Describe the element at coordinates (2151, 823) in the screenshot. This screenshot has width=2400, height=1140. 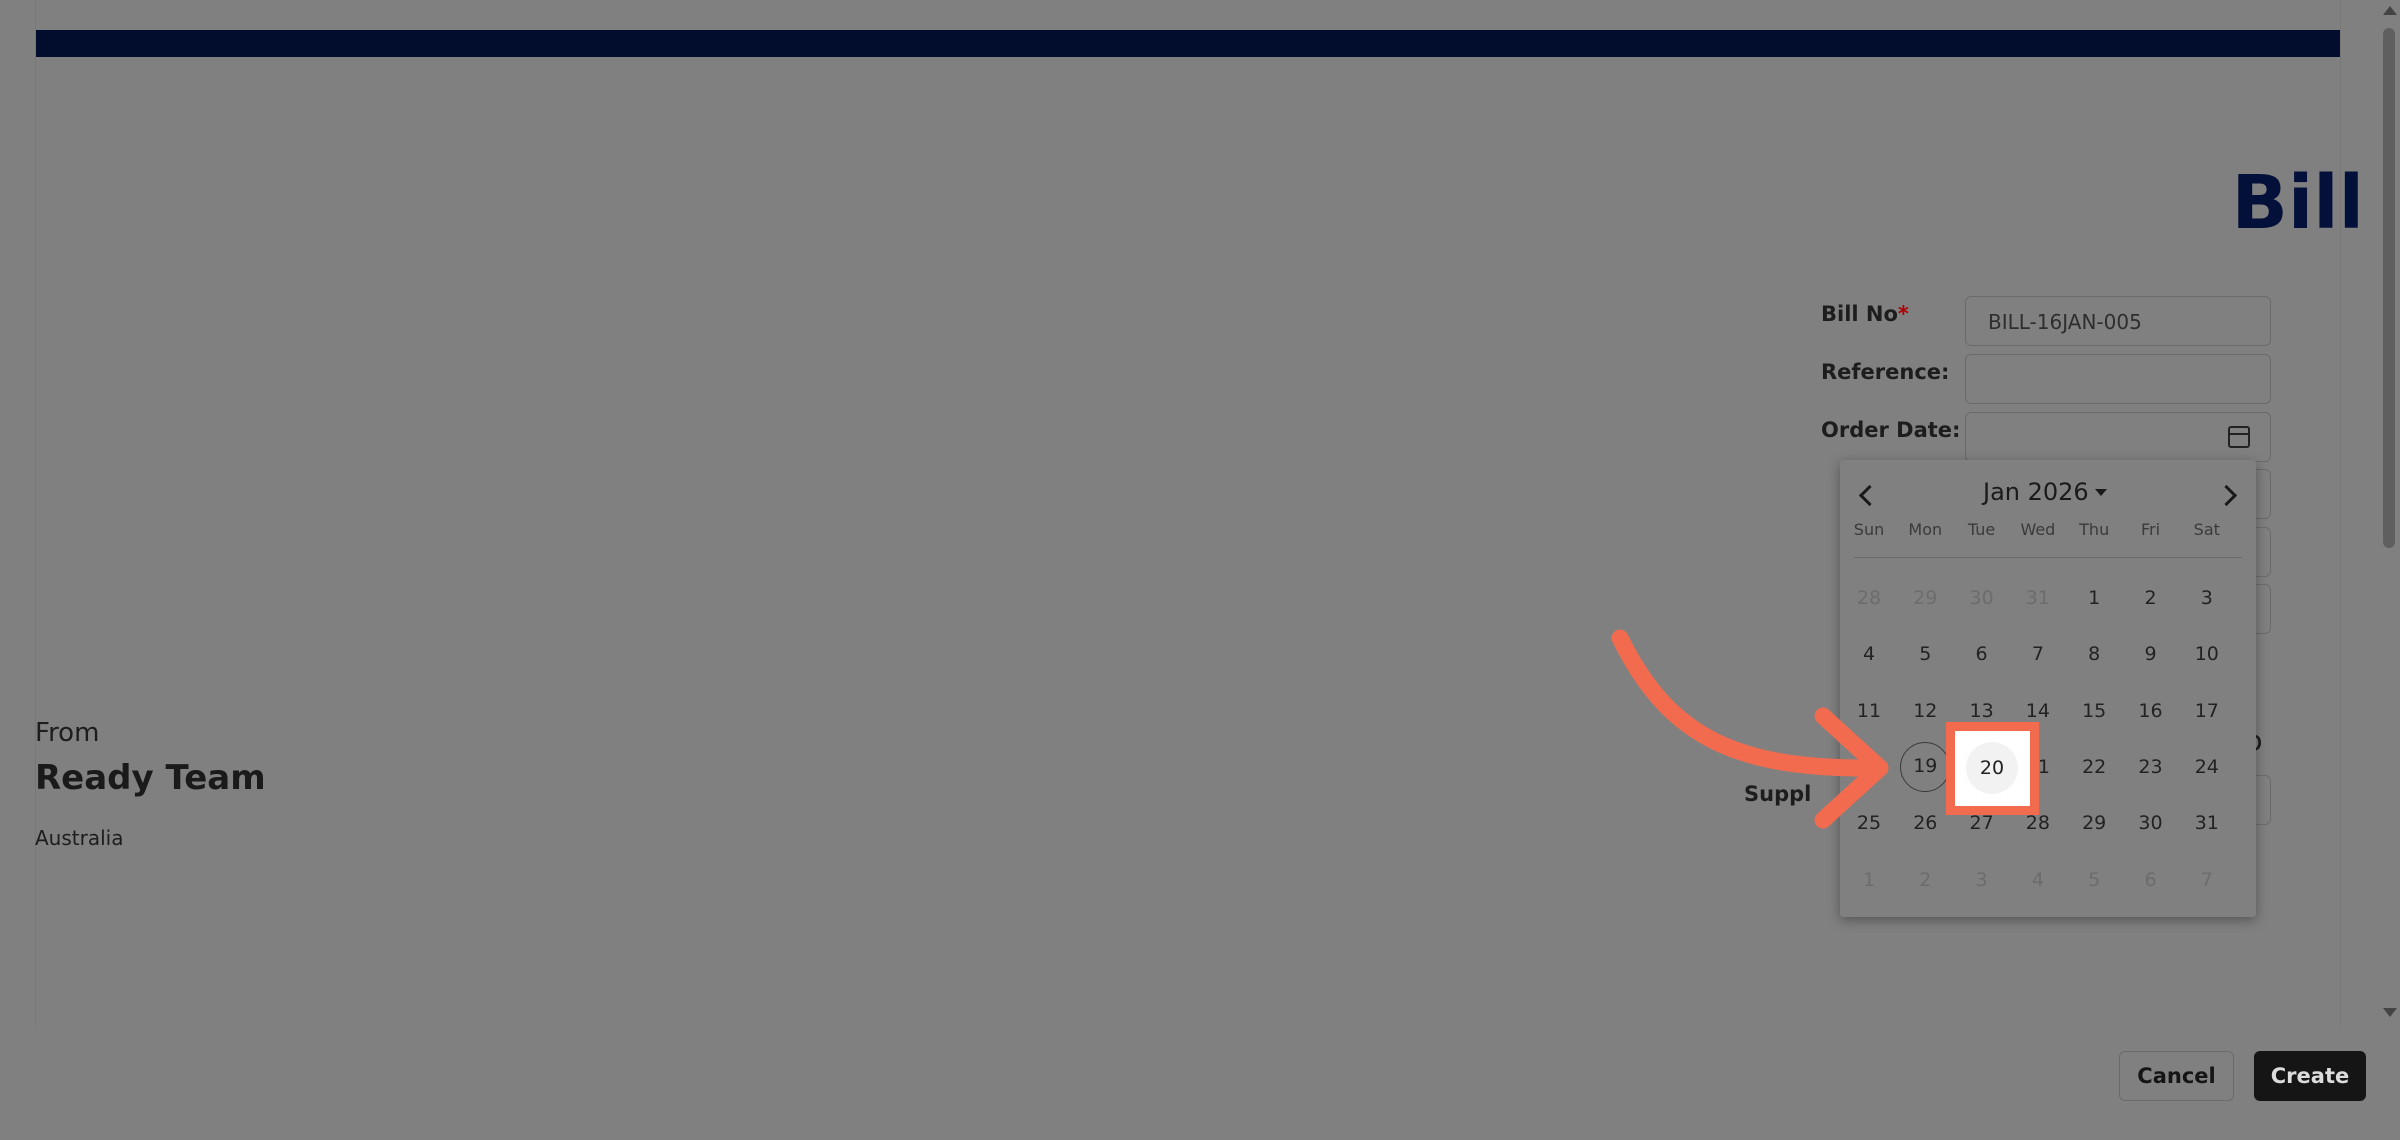
I see `calendar-day: 30` at that location.